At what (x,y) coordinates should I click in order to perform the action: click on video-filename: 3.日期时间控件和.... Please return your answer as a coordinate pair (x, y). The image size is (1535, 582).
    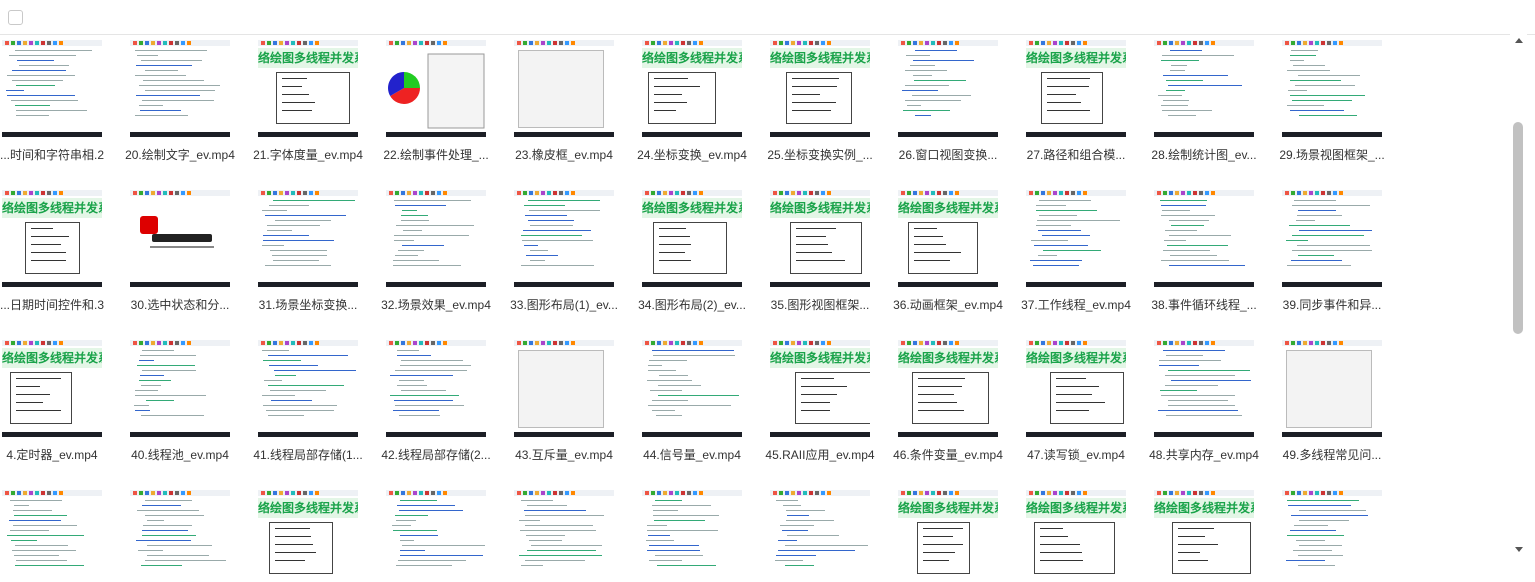
    Looking at the image, I should click on (57, 305).